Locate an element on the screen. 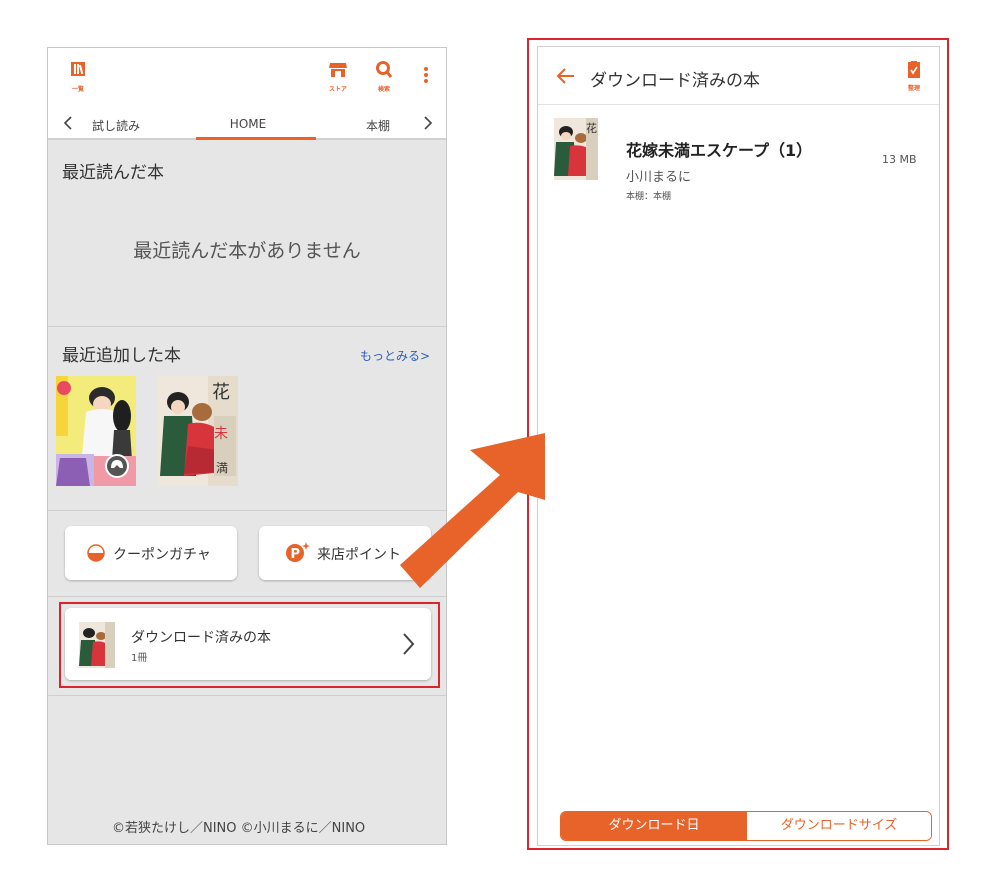  book-thumbnail: 花 is located at coordinates (576, 149).